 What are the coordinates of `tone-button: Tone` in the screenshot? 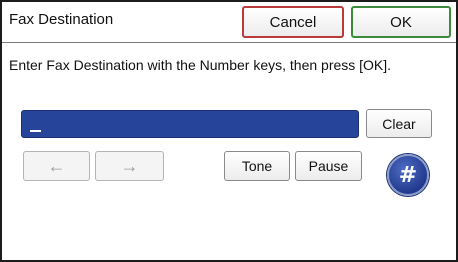 It's located at (257, 166).